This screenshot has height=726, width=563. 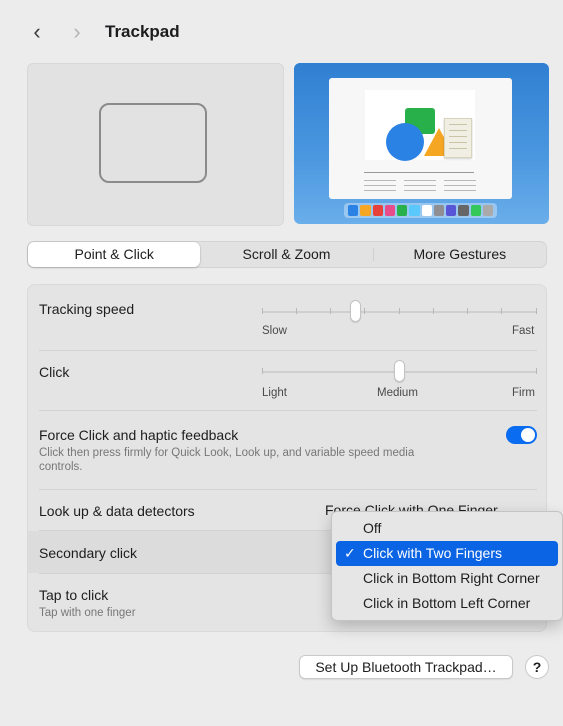 What do you see at coordinates (523, 393) in the screenshot?
I see `firm-label: Firm` at bounding box center [523, 393].